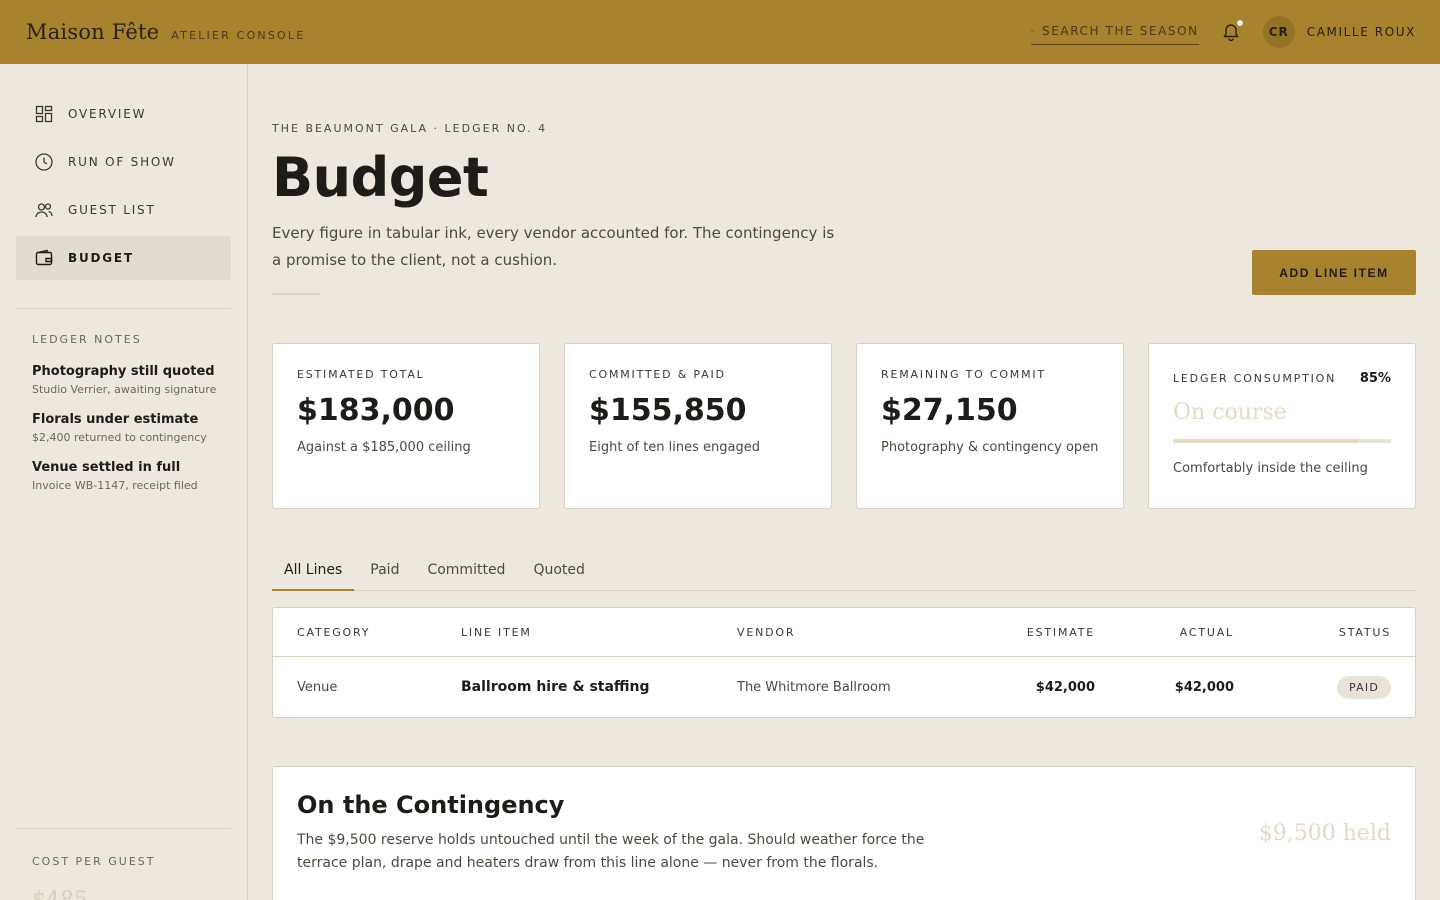  Describe the element at coordinates (124, 389) in the screenshot. I see `ledger-note-subtitle: Studio Verrier, awaiting signature` at that location.